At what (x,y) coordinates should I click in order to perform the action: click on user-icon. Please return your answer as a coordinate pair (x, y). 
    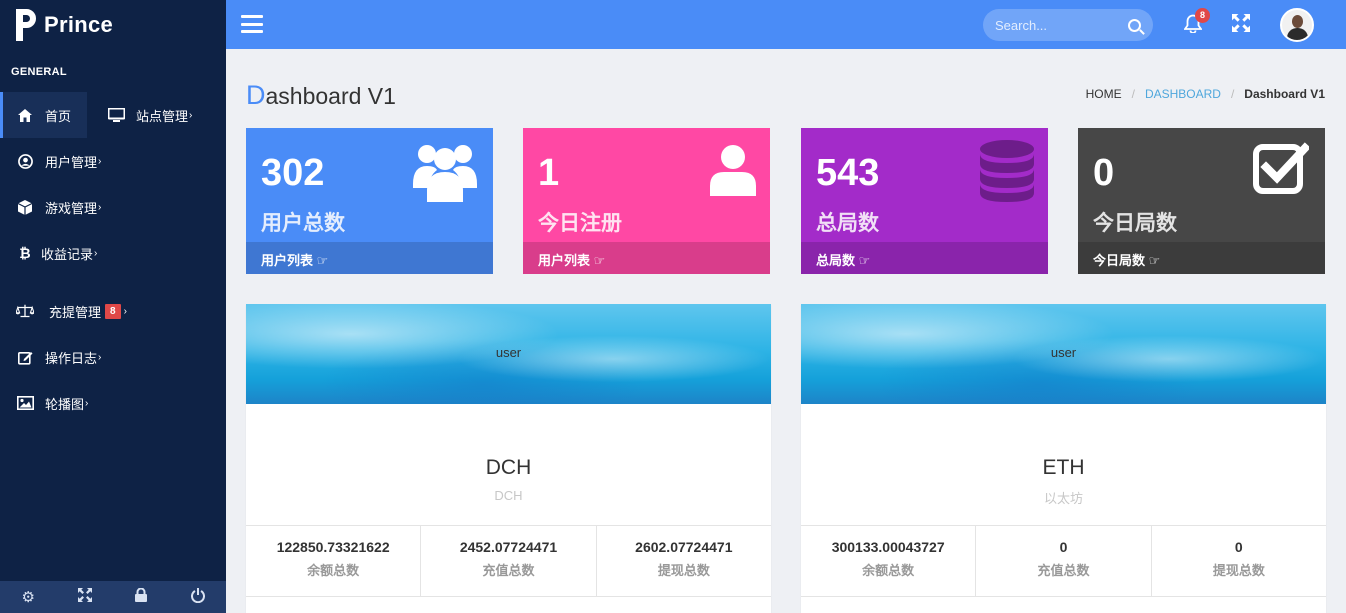
    Looking at the image, I should click on (733, 172).